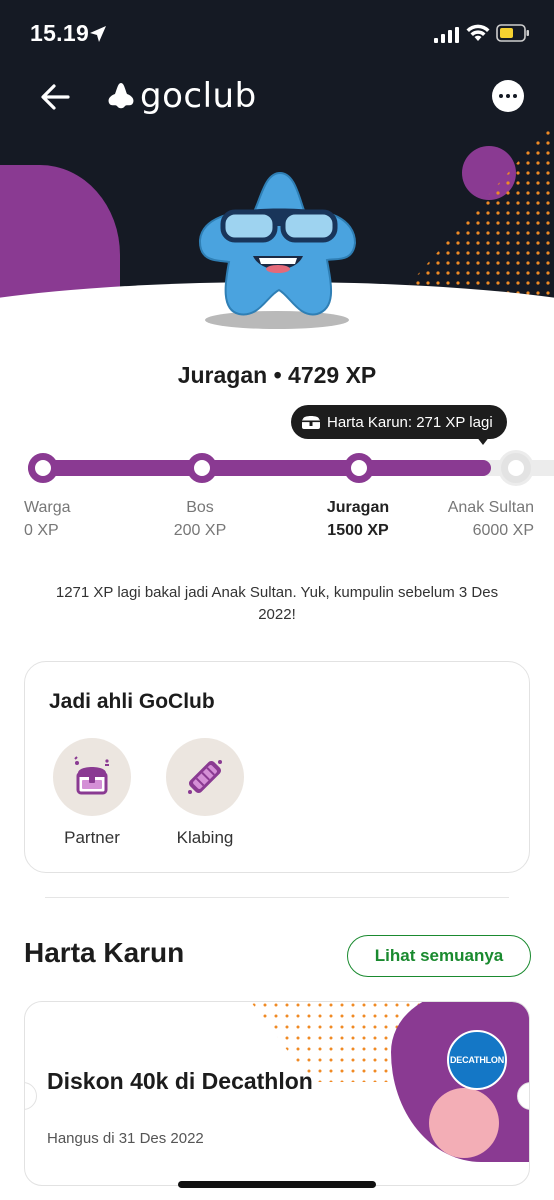  What do you see at coordinates (205, 777) in the screenshot?
I see `ticket-roll-icon` at bounding box center [205, 777].